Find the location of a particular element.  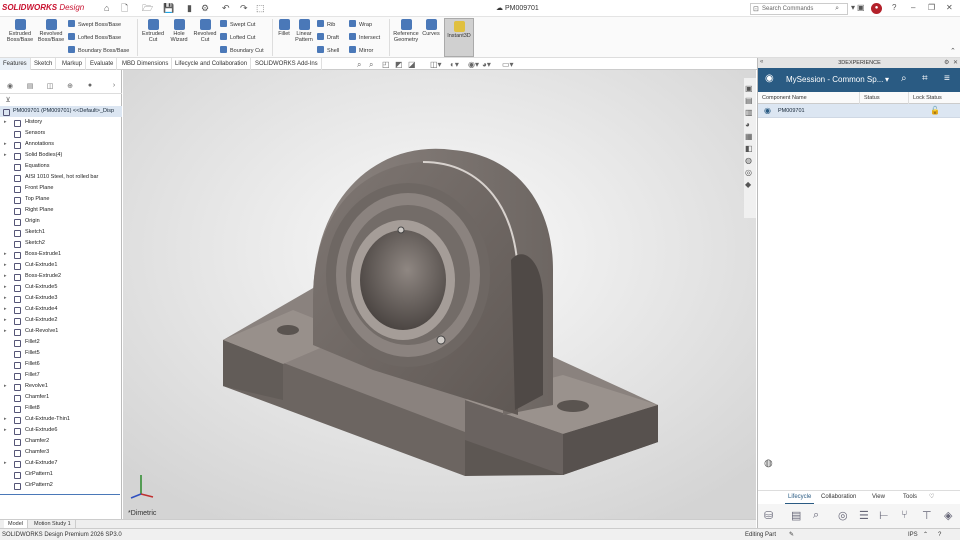

search-input: ⊡ Search Commands ⌕ is located at coordinates (799, 9).